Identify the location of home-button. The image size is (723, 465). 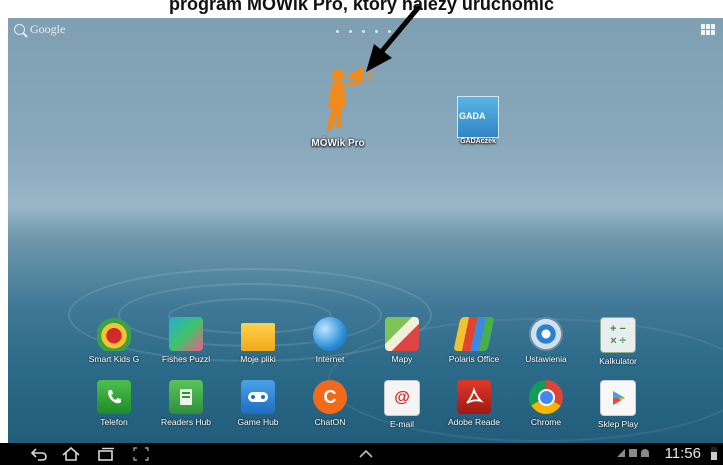
(71, 454).